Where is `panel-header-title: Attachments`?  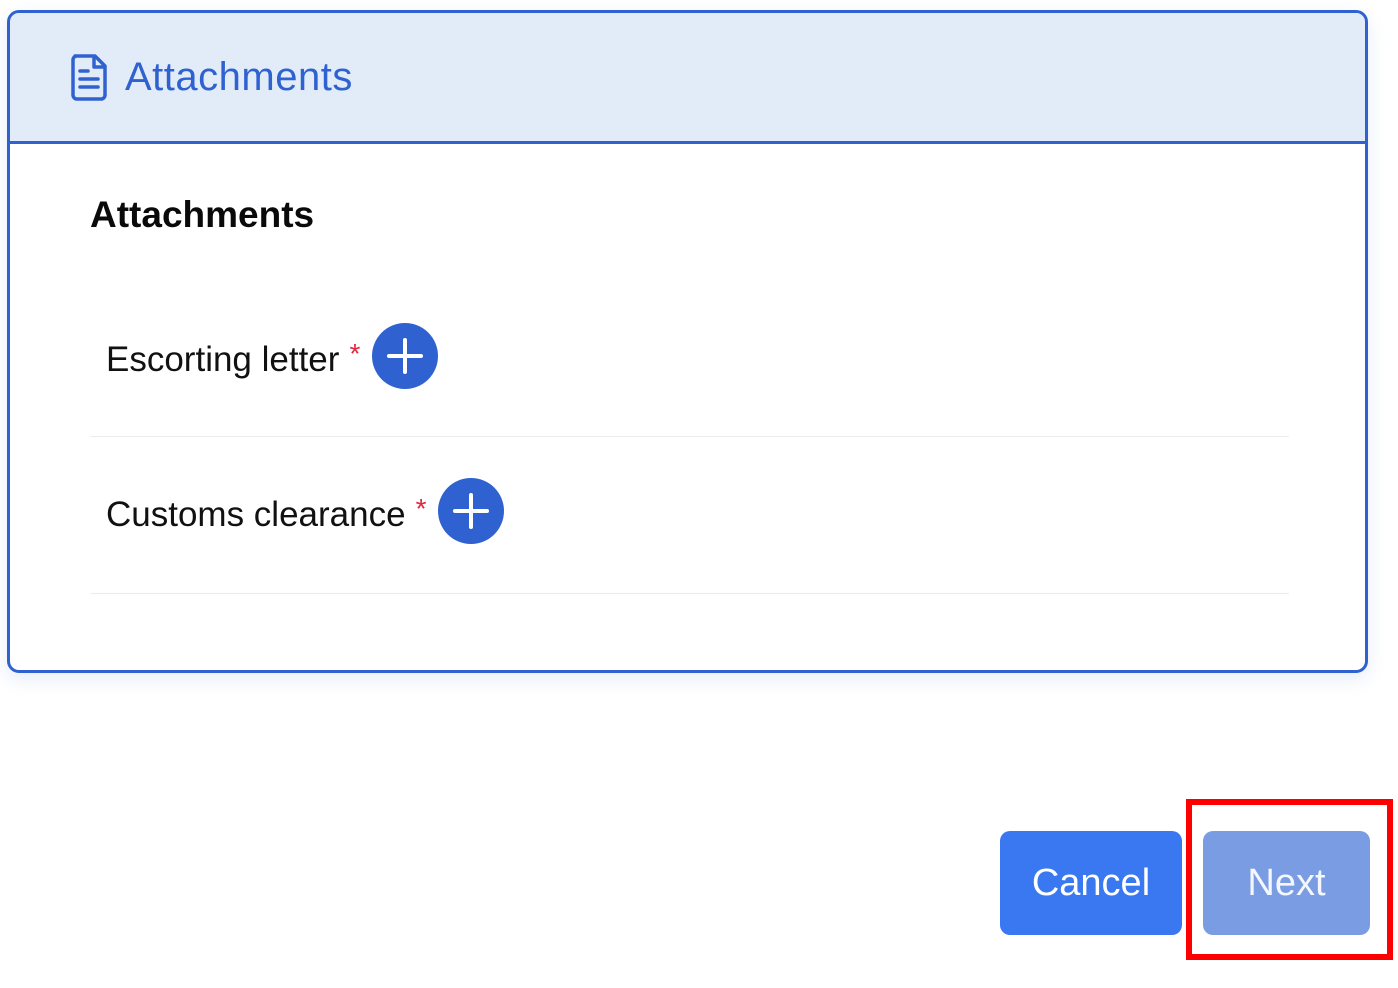 panel-header-title: Attachments is located at coordinates (239, 76).